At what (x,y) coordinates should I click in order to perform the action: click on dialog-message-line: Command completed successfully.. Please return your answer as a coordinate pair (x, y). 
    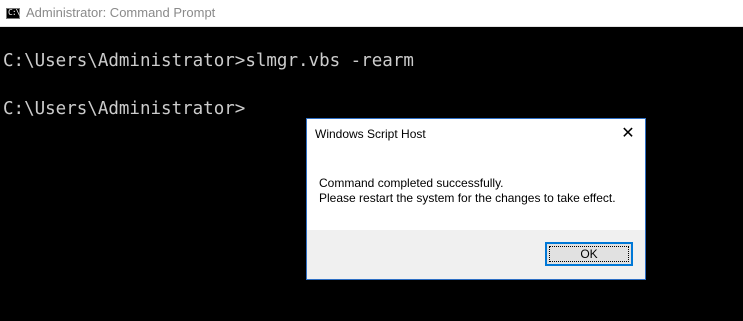
    Looking at the image, I should click on (411, 183).